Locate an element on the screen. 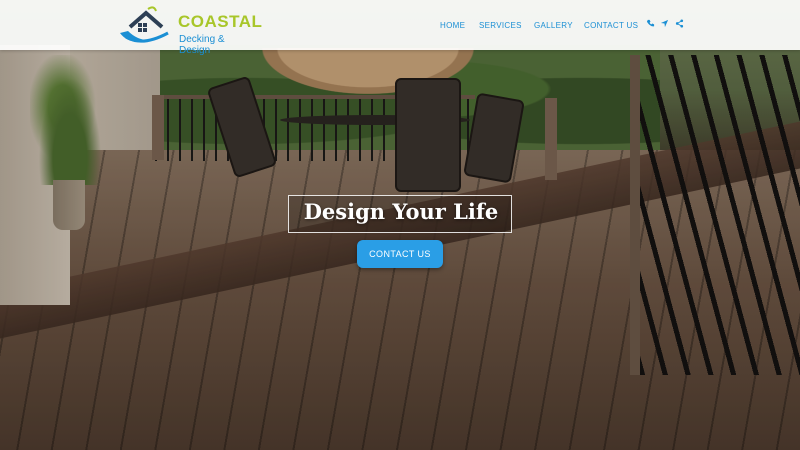  share-icon is located at coordinates (679, 25).